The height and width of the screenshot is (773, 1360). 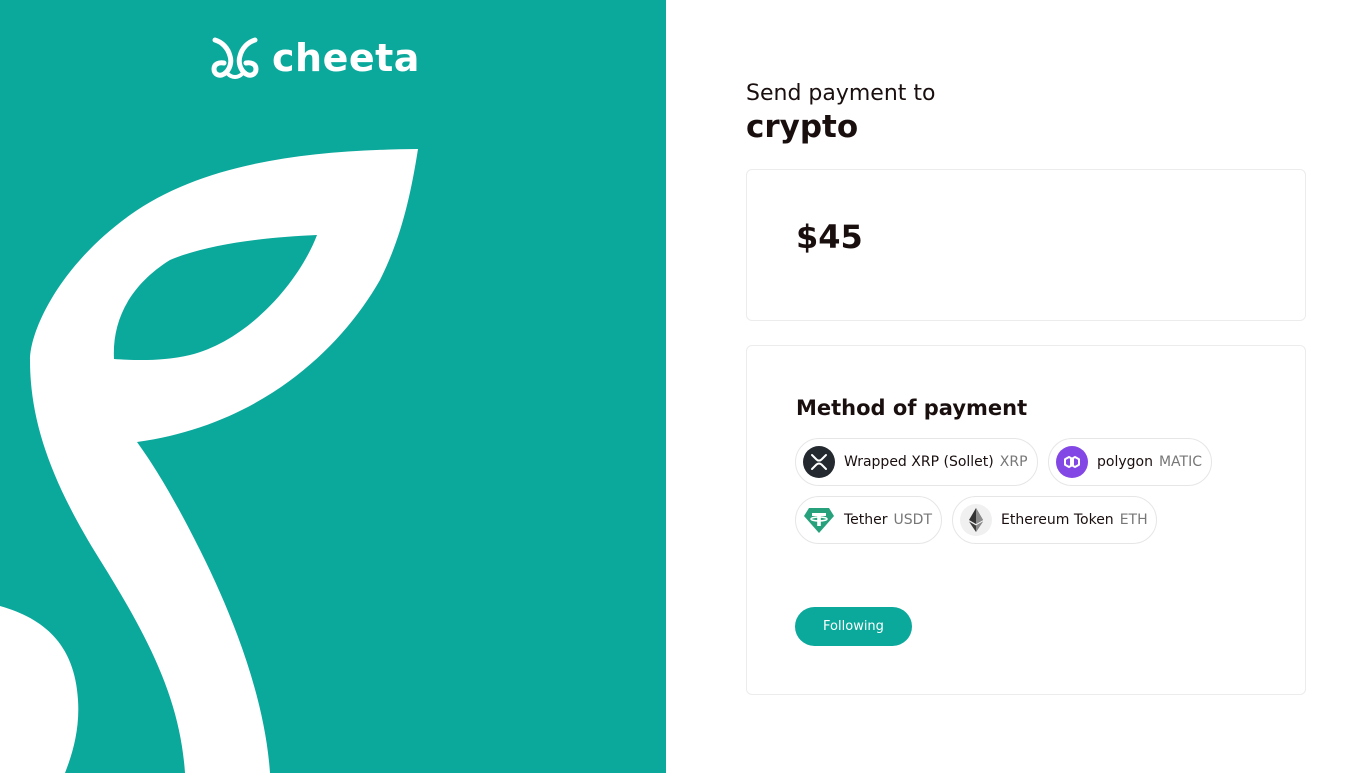 I want to click on next-button: Following, so click(x=853, y=626).